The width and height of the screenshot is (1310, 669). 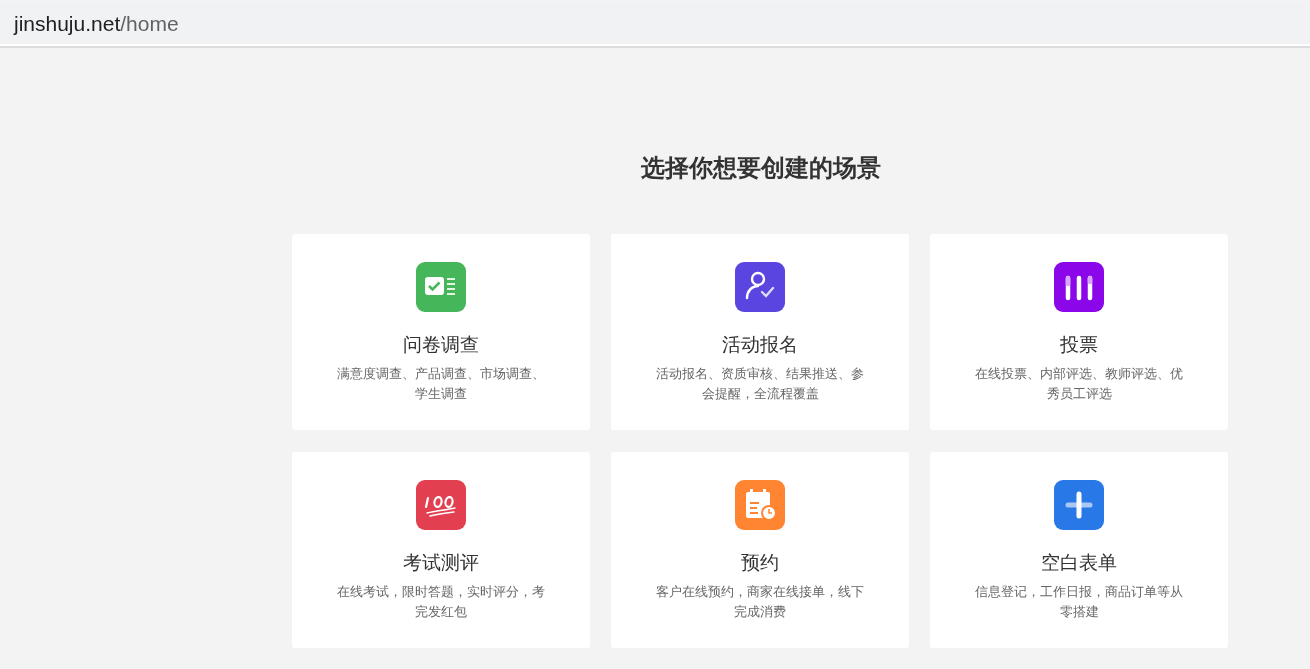 What do you see at coordinates (441, 384) in the screenshot?
I see `card-description: 满意度调查、产品调查、市场调查、学生调查` at bounding box center [441, 384].